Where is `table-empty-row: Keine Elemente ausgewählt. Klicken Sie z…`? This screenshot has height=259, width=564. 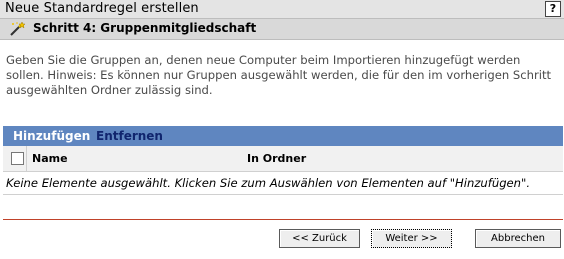
table-empty-row: Keine Elemente ausgewählt. Klicken Sie z… is located at coordinates (283, 183).